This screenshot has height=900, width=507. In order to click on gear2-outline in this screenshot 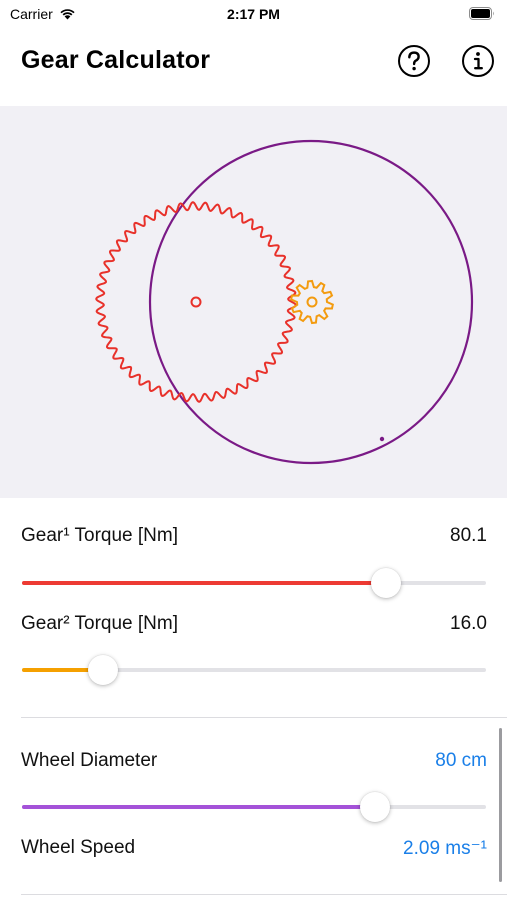, I will do `click(312, 302)`.